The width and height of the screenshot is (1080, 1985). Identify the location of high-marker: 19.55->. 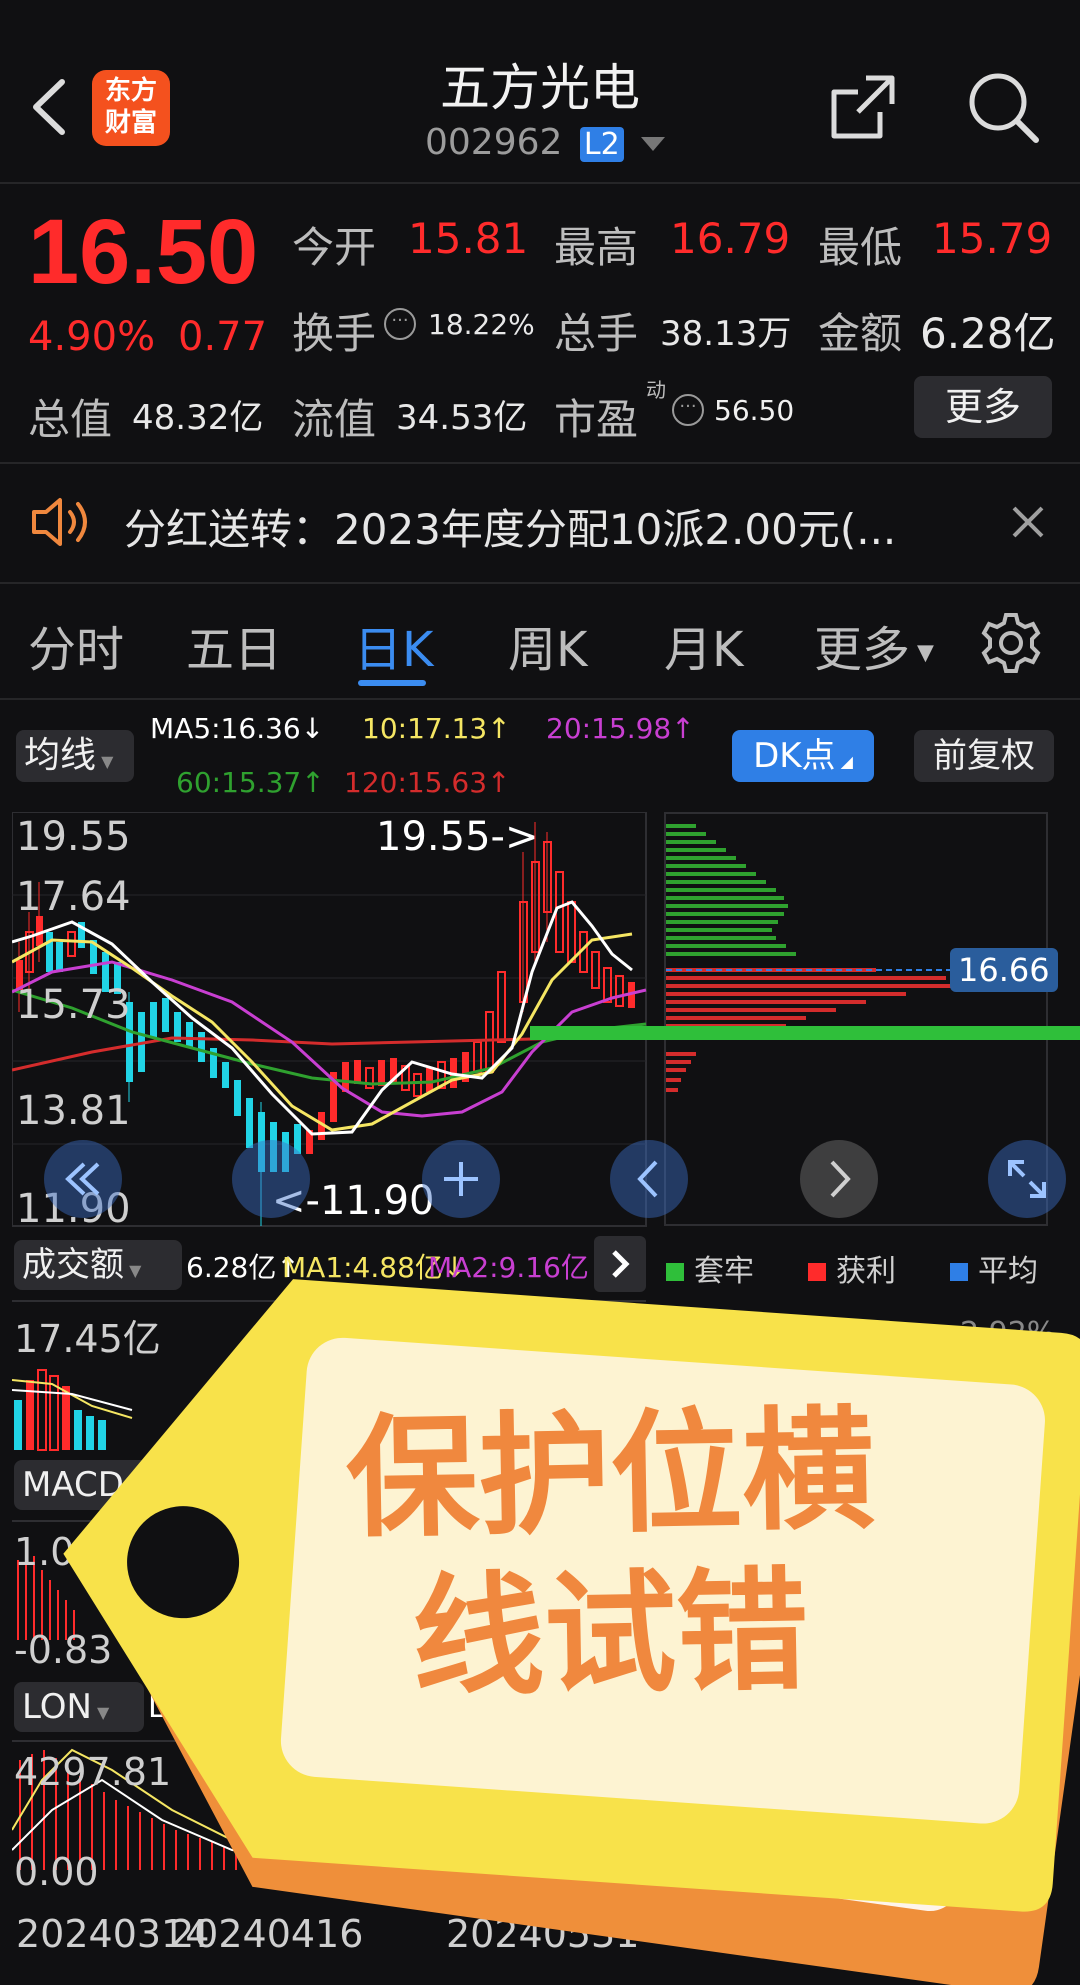
(457, 837).